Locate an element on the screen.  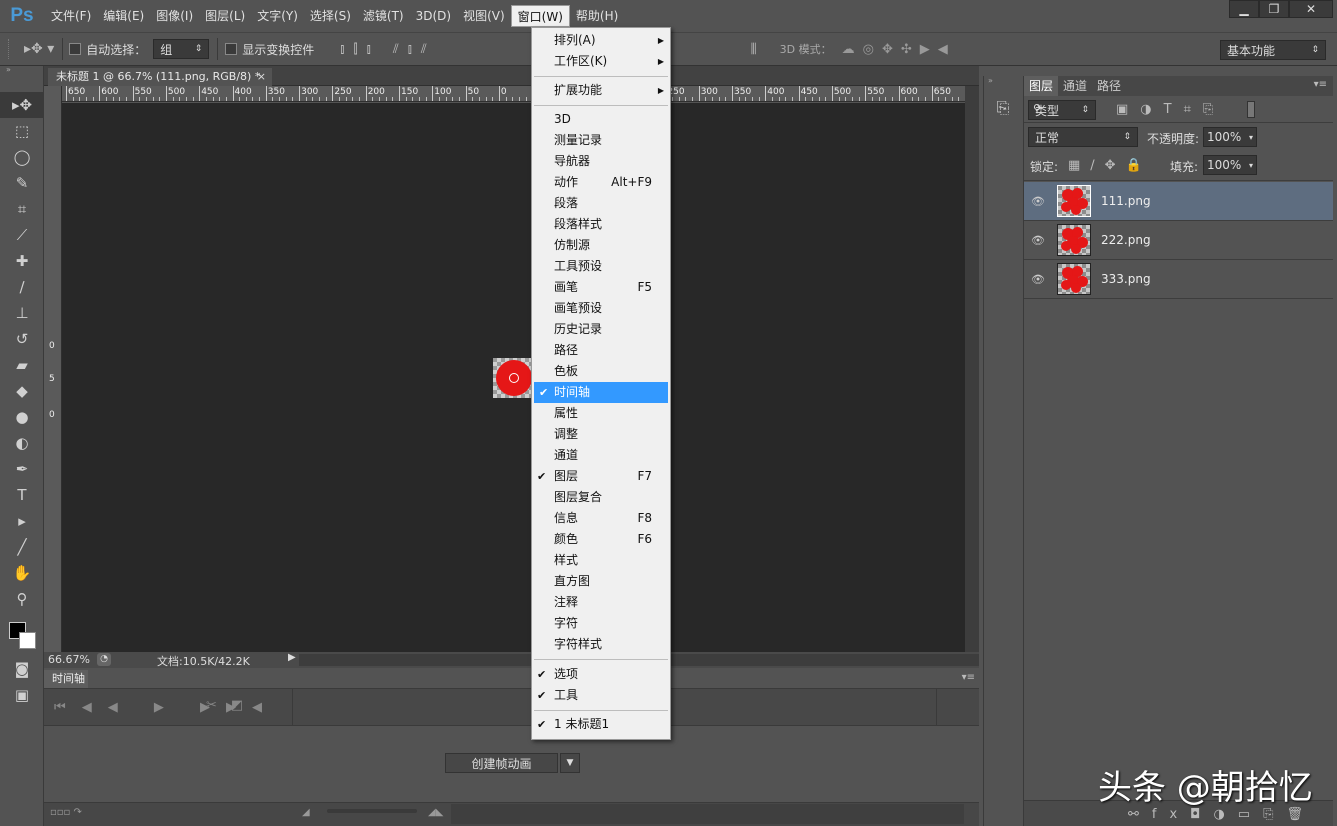
chevron-down-icon: ▼ is located at coordinates (570, 763).